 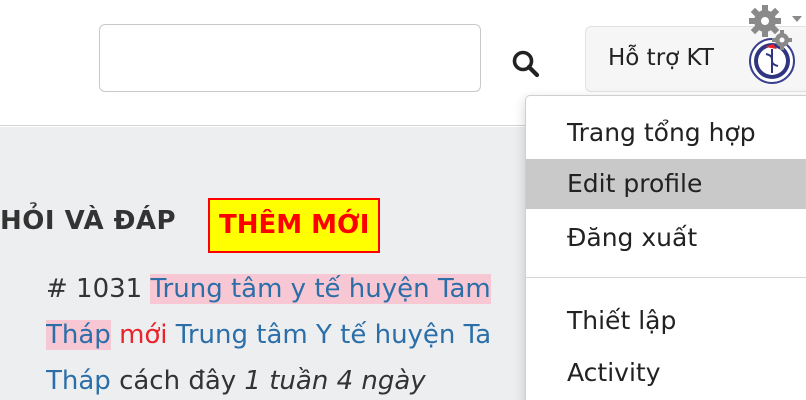 I want to click on search-icon, so click(x=526, y=64).